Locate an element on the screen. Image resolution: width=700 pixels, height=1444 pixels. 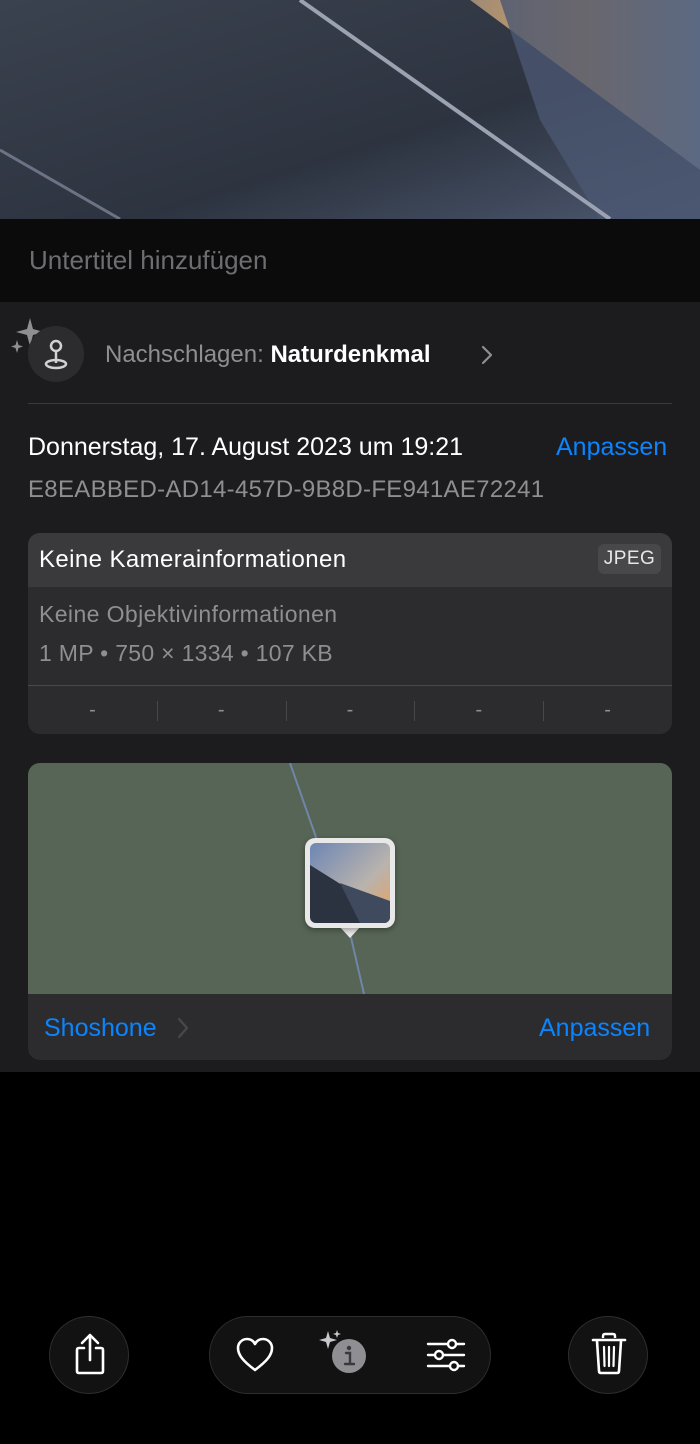
heart-icon is located at coordinates (255, 1355).